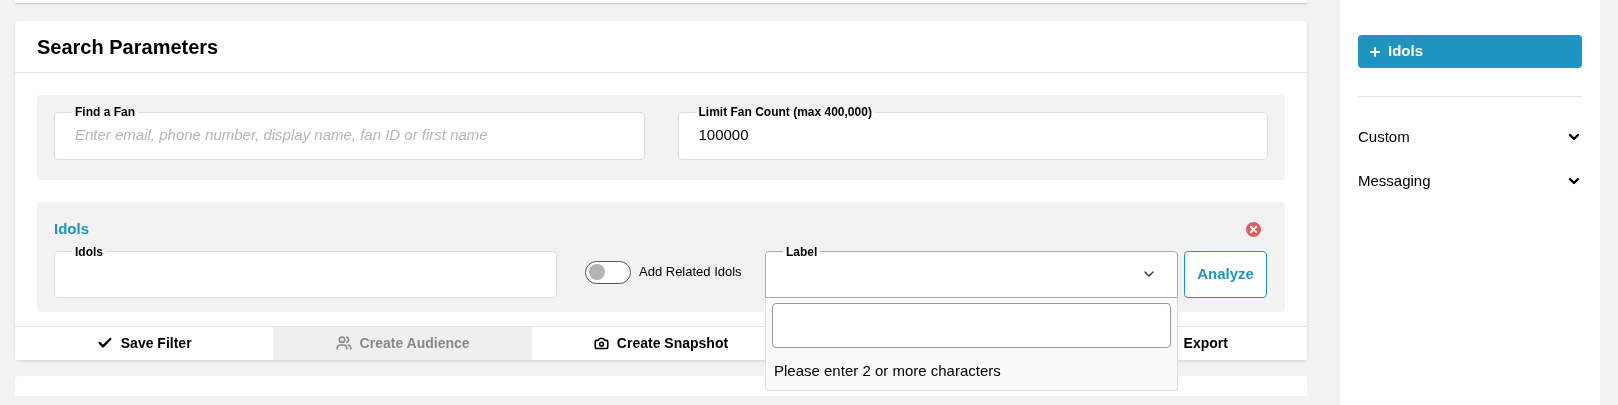 This screenshot has height=405, width=1618. What do you see at coordinates (1470, 181) in the screenshot?
I see `sidebar-section: Messaging` at bounding box center [1470, 181].